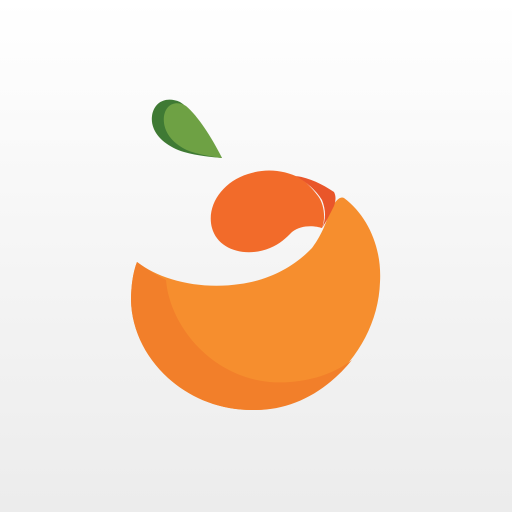  What do you see at coordinates (192, 130) in the screenshot?
I see `leaf` at bounding box center [192, 130].